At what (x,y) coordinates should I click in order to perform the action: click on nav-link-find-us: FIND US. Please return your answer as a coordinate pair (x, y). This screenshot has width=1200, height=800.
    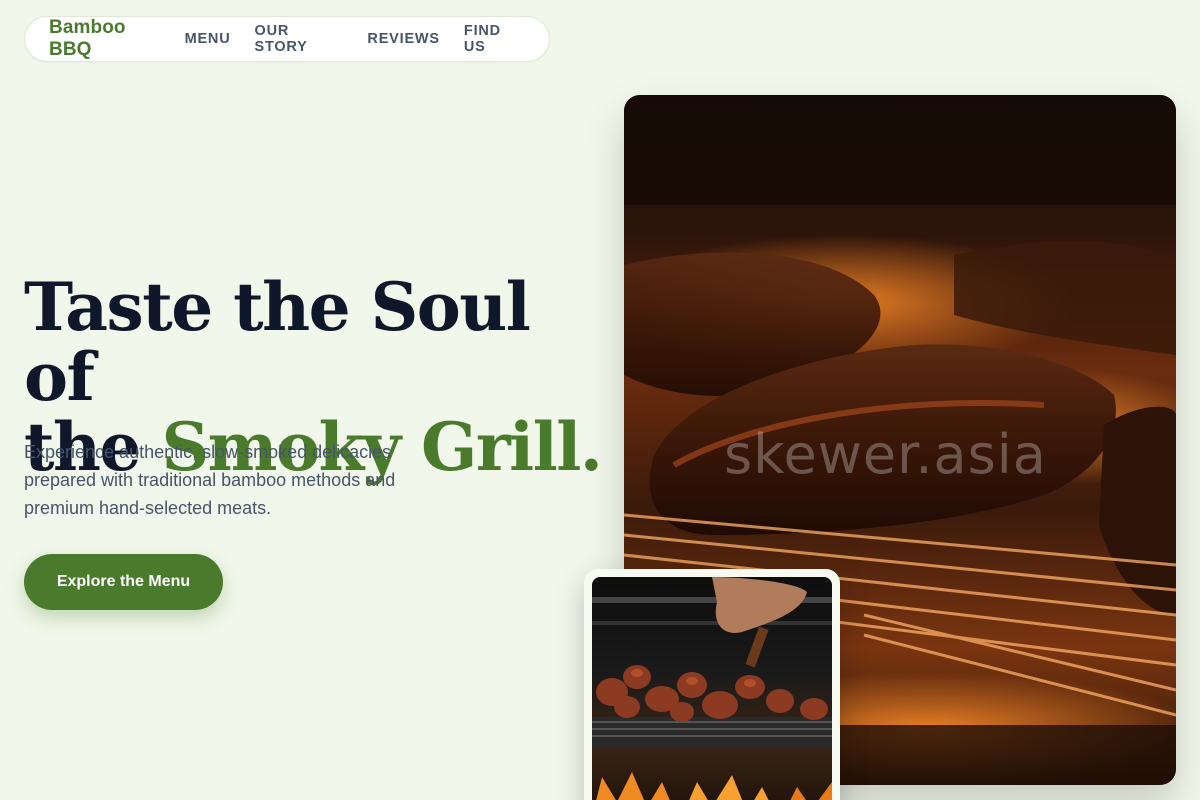
    Looking at the image, I should click on (494, 39).